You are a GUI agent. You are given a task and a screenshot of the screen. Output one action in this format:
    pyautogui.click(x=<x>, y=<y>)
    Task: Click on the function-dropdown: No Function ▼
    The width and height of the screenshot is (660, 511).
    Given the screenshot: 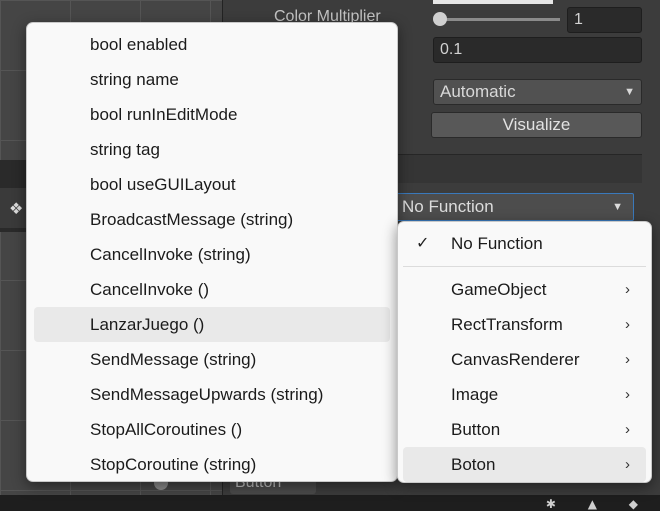 What is the action you would take?
    pyautogui.click(x=515, y=207)
    